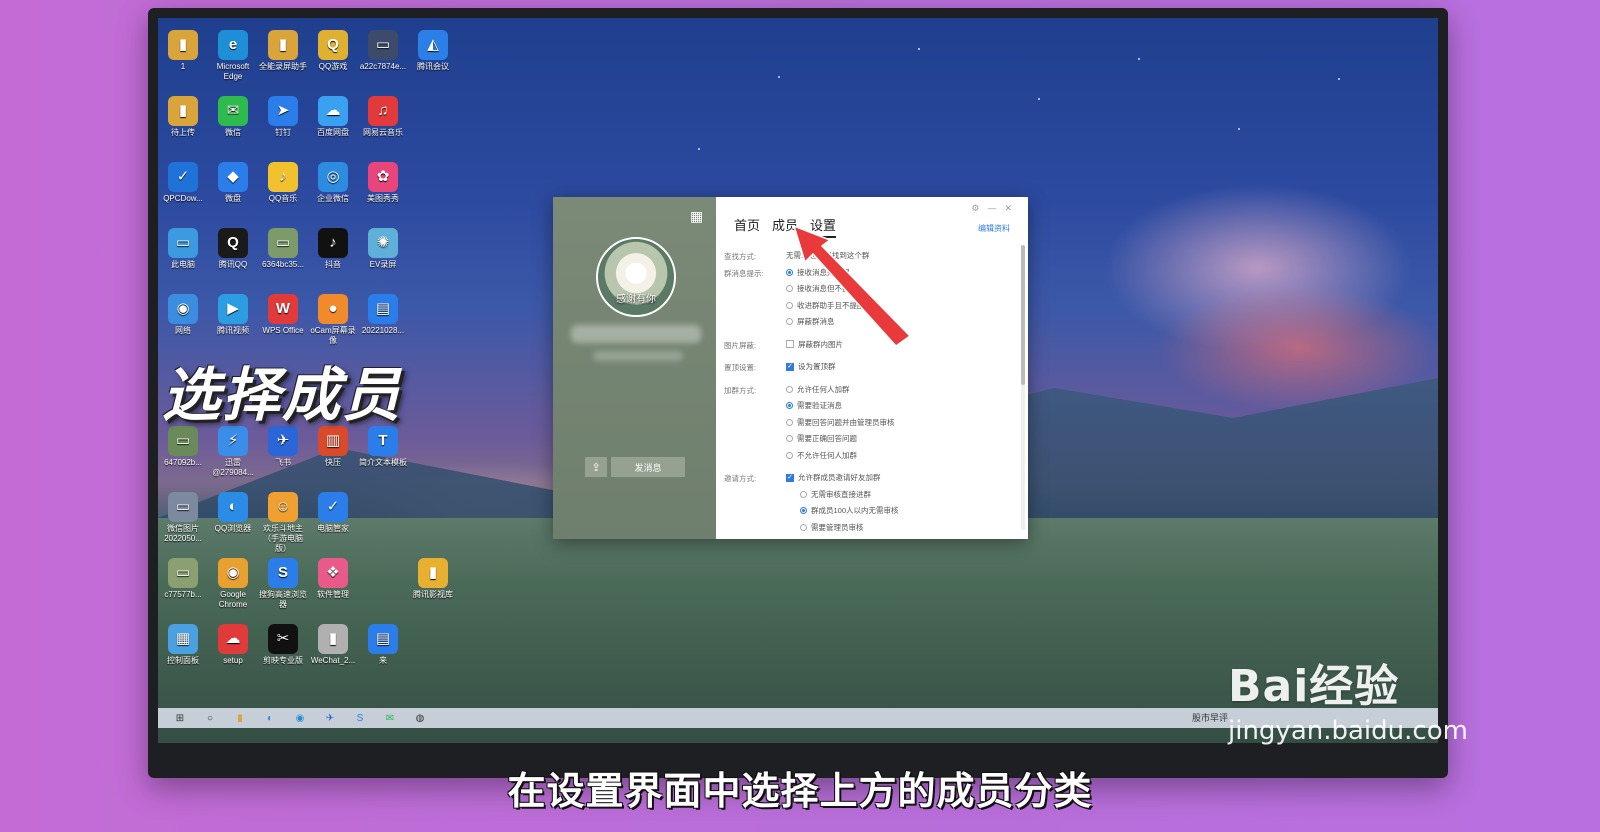 This screenshot has width=1600, height=832. What do you see at coordinates (383, 117) in the screenshot?
I see `desktop-icon: ♫ 网易云音乐` at bounding box center [383, 117].